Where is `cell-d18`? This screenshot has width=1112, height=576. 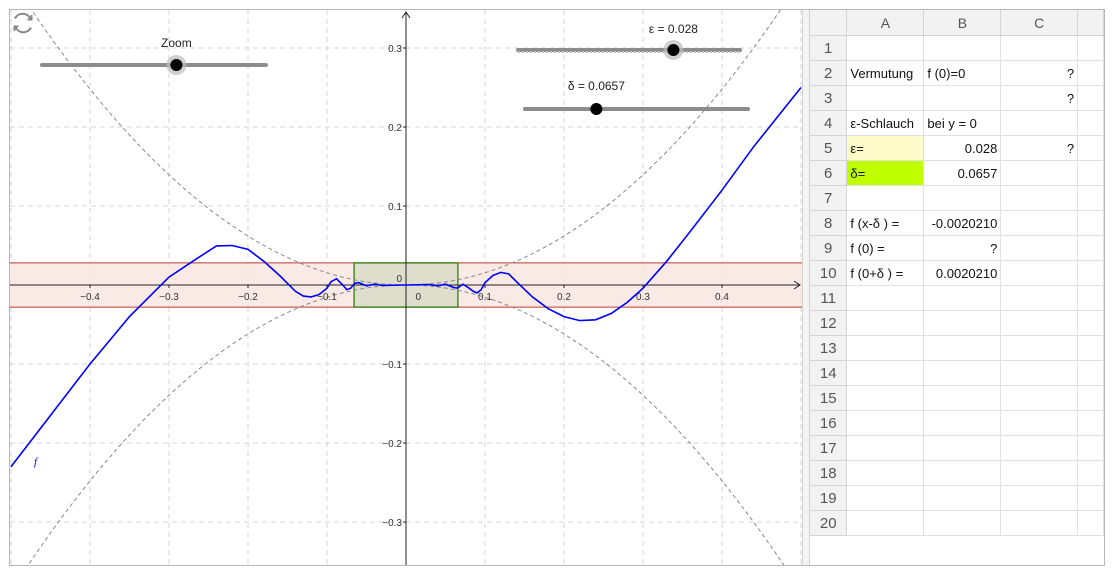 cell-d18 is located at coordinates (1090, 473).